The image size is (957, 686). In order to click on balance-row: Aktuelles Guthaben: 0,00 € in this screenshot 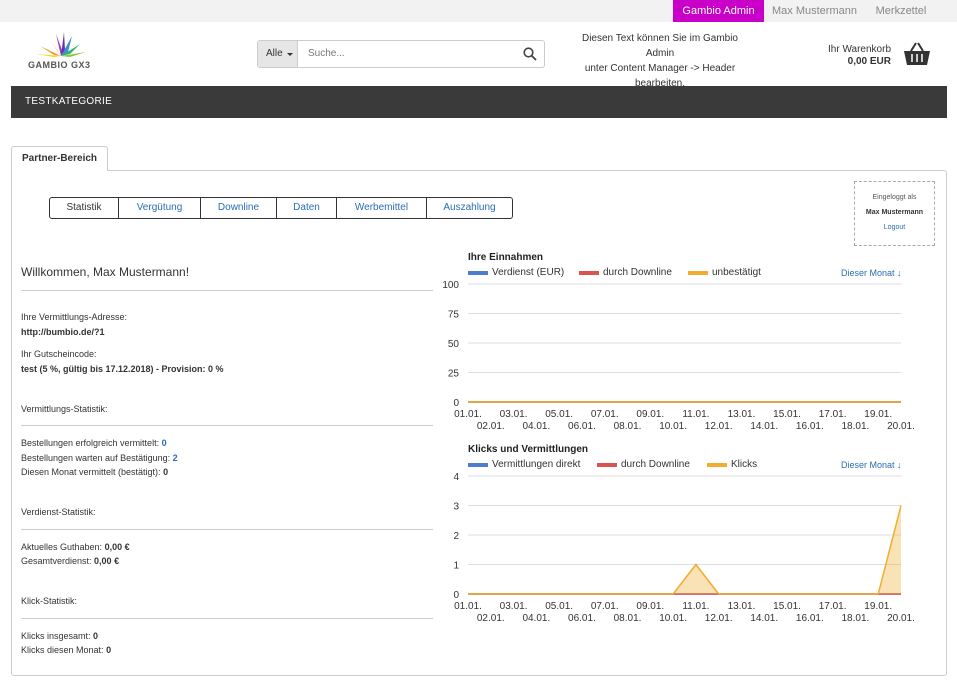, I will do `click(75, 547)`.